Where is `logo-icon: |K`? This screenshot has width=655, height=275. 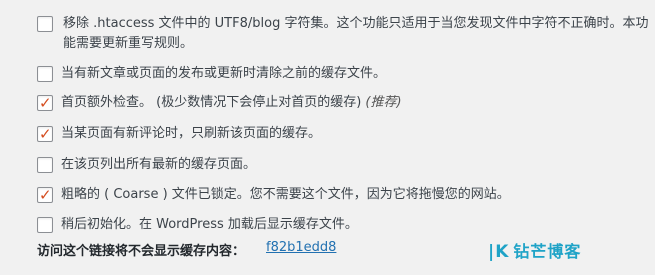
logo-icon: |K is located at coordinates (499, 252).